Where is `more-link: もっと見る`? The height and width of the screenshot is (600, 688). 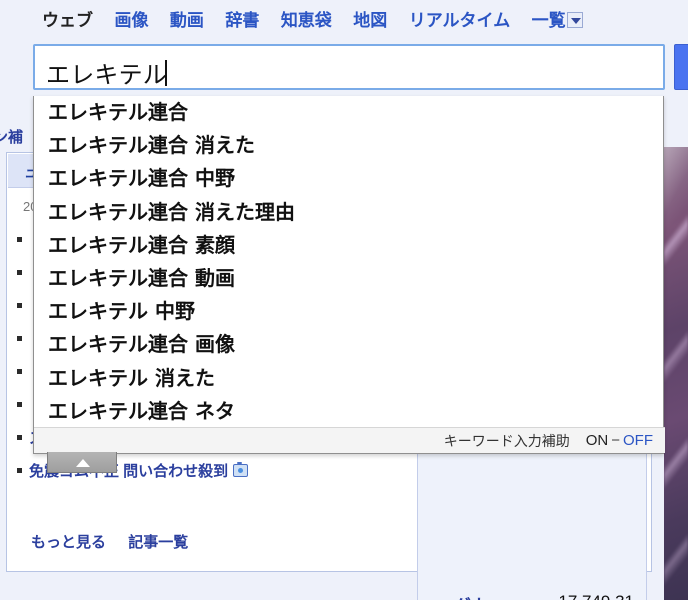 more-link: もっと見る is located at coordinates (68, 542).